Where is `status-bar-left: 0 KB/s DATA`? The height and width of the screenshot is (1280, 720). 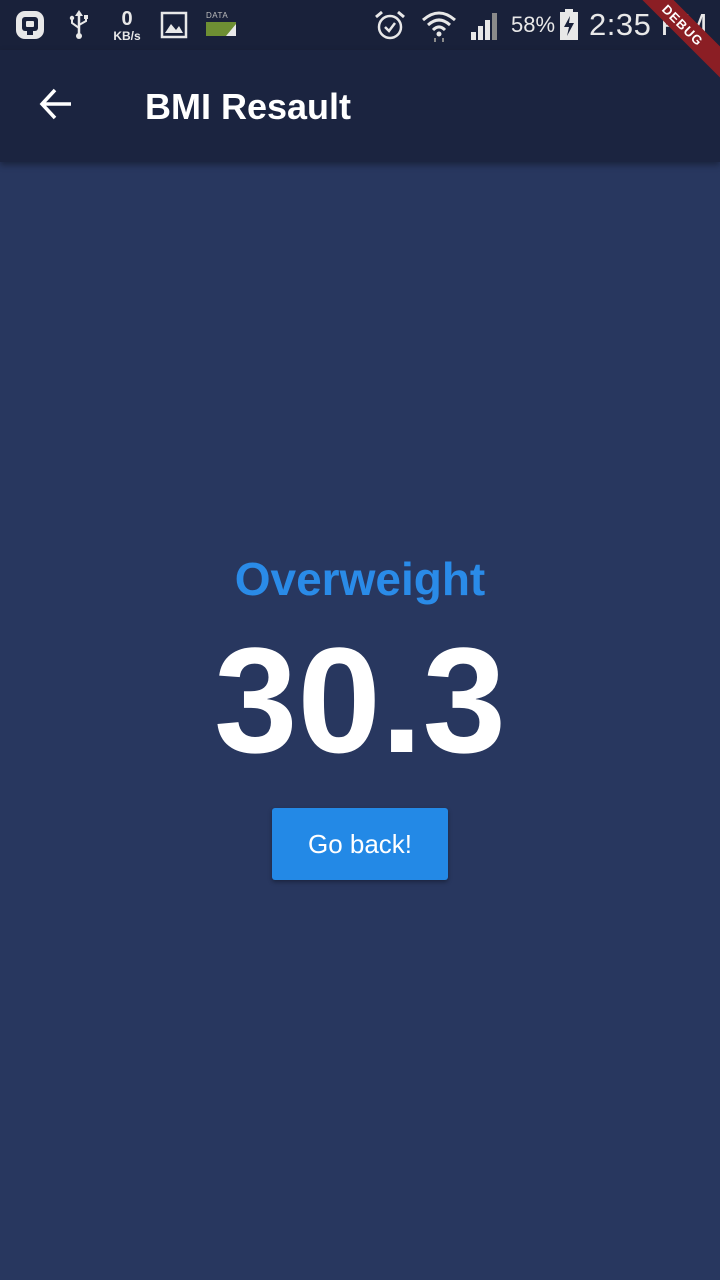 status-bar-left: 0 KB/s DATA is located at coordinates (125, 25).